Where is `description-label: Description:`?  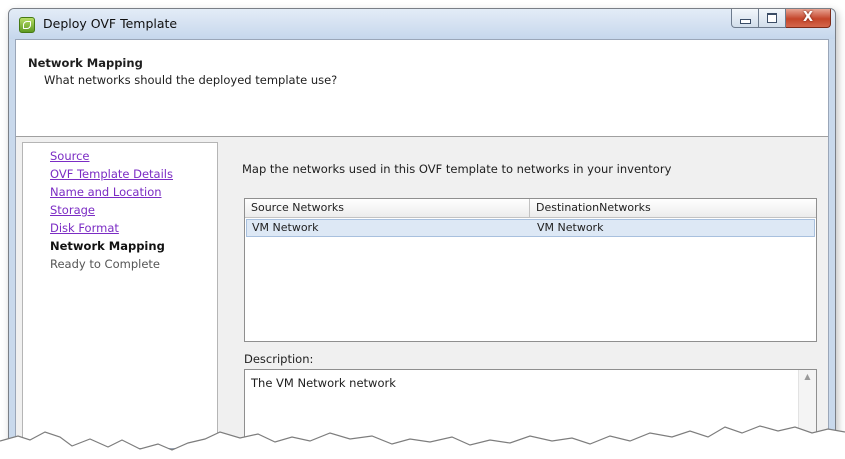 description-label: Description: is located at coordinates (279, 359).